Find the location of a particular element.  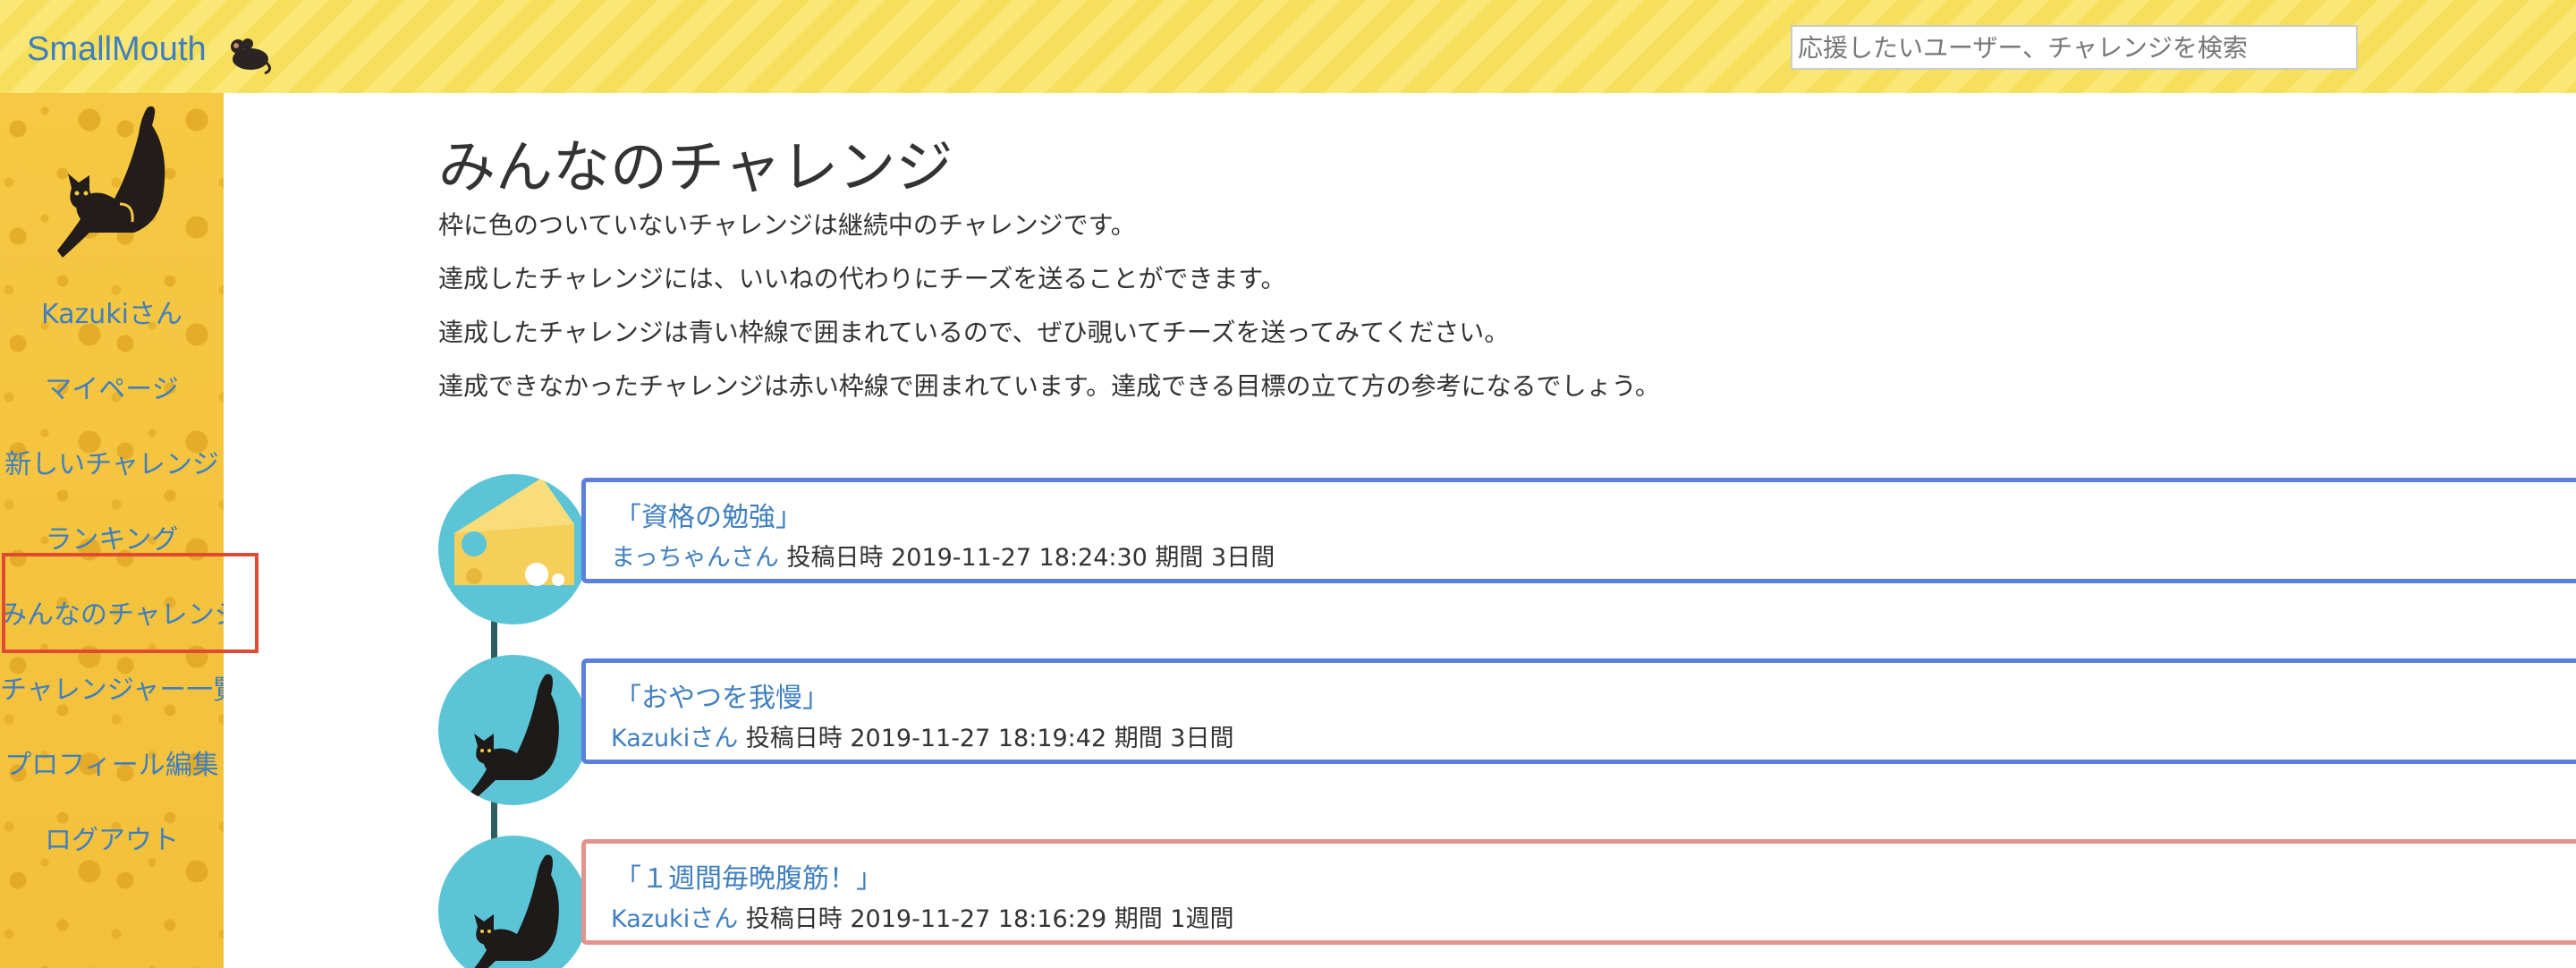

sidebar-item-ranking: ランキング is located at coordinates (112, 536).